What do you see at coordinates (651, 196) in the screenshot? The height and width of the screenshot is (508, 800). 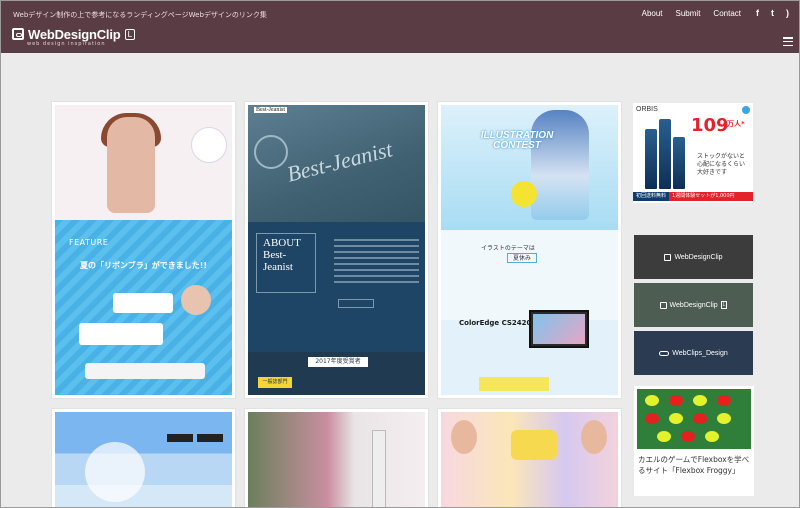 I see `ad-left-bar: 初回送料無料` at bounding box center [651, 196].